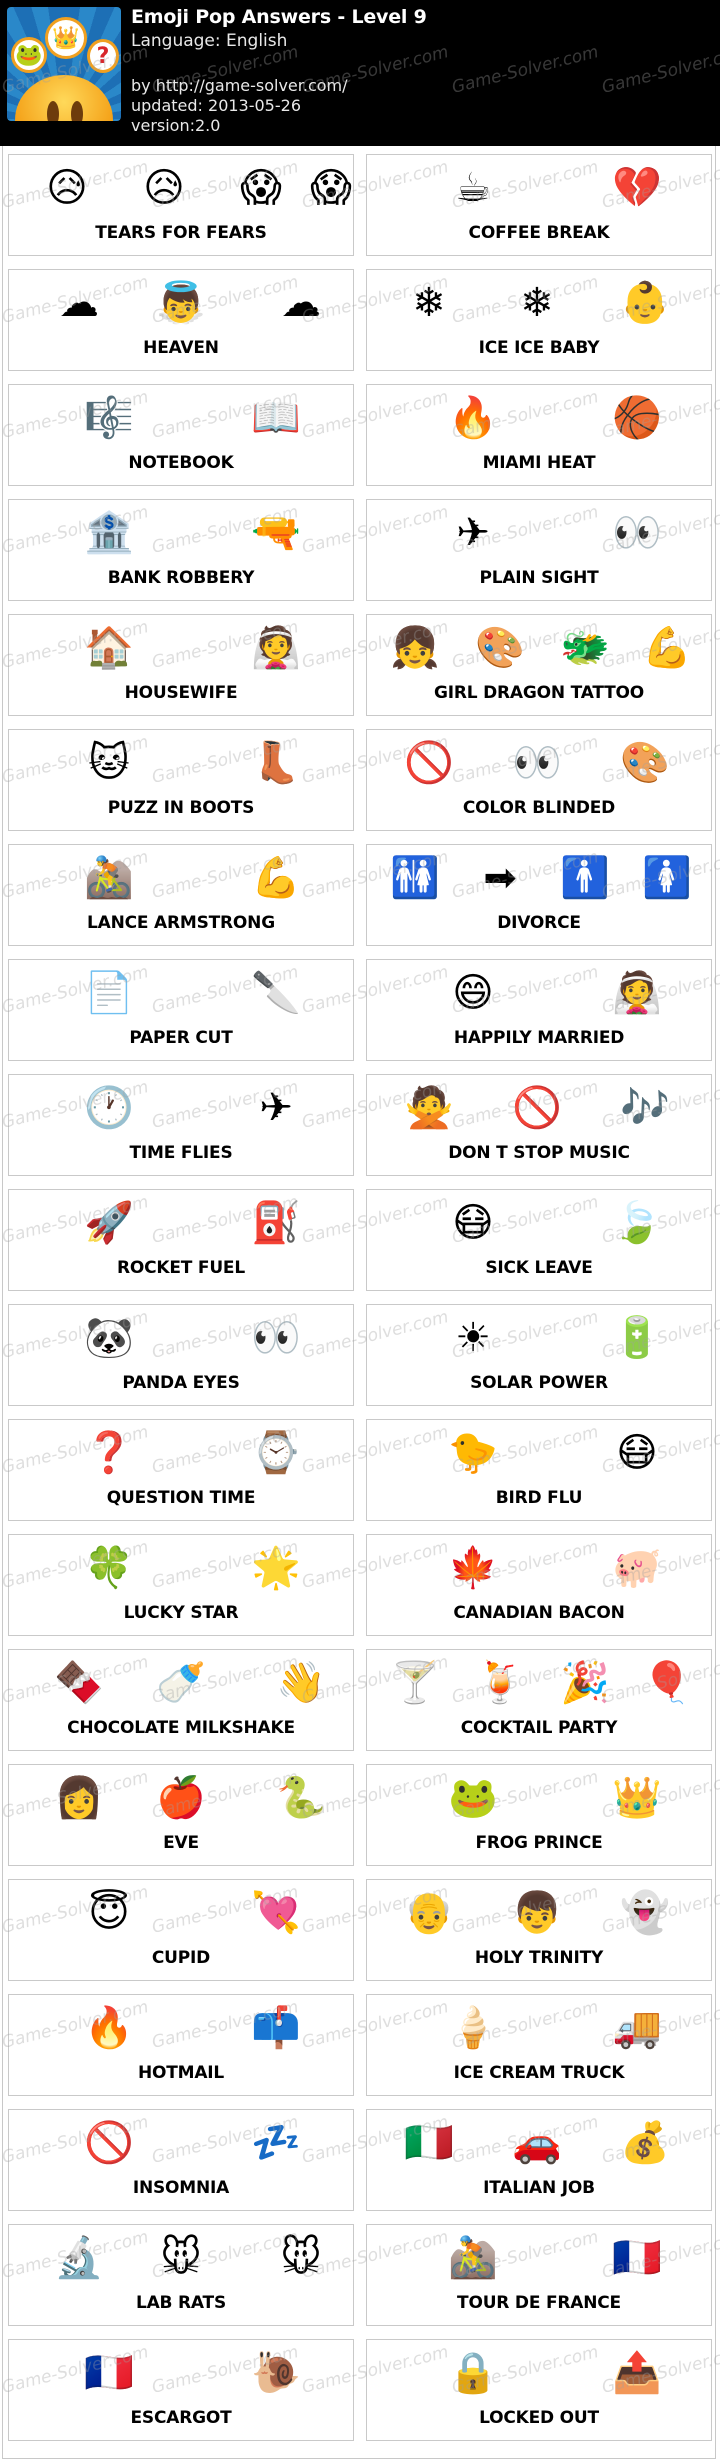  Describe the element at coordinates (209, 41) in the screenshot. I see `language-label: Language: English` at that location.